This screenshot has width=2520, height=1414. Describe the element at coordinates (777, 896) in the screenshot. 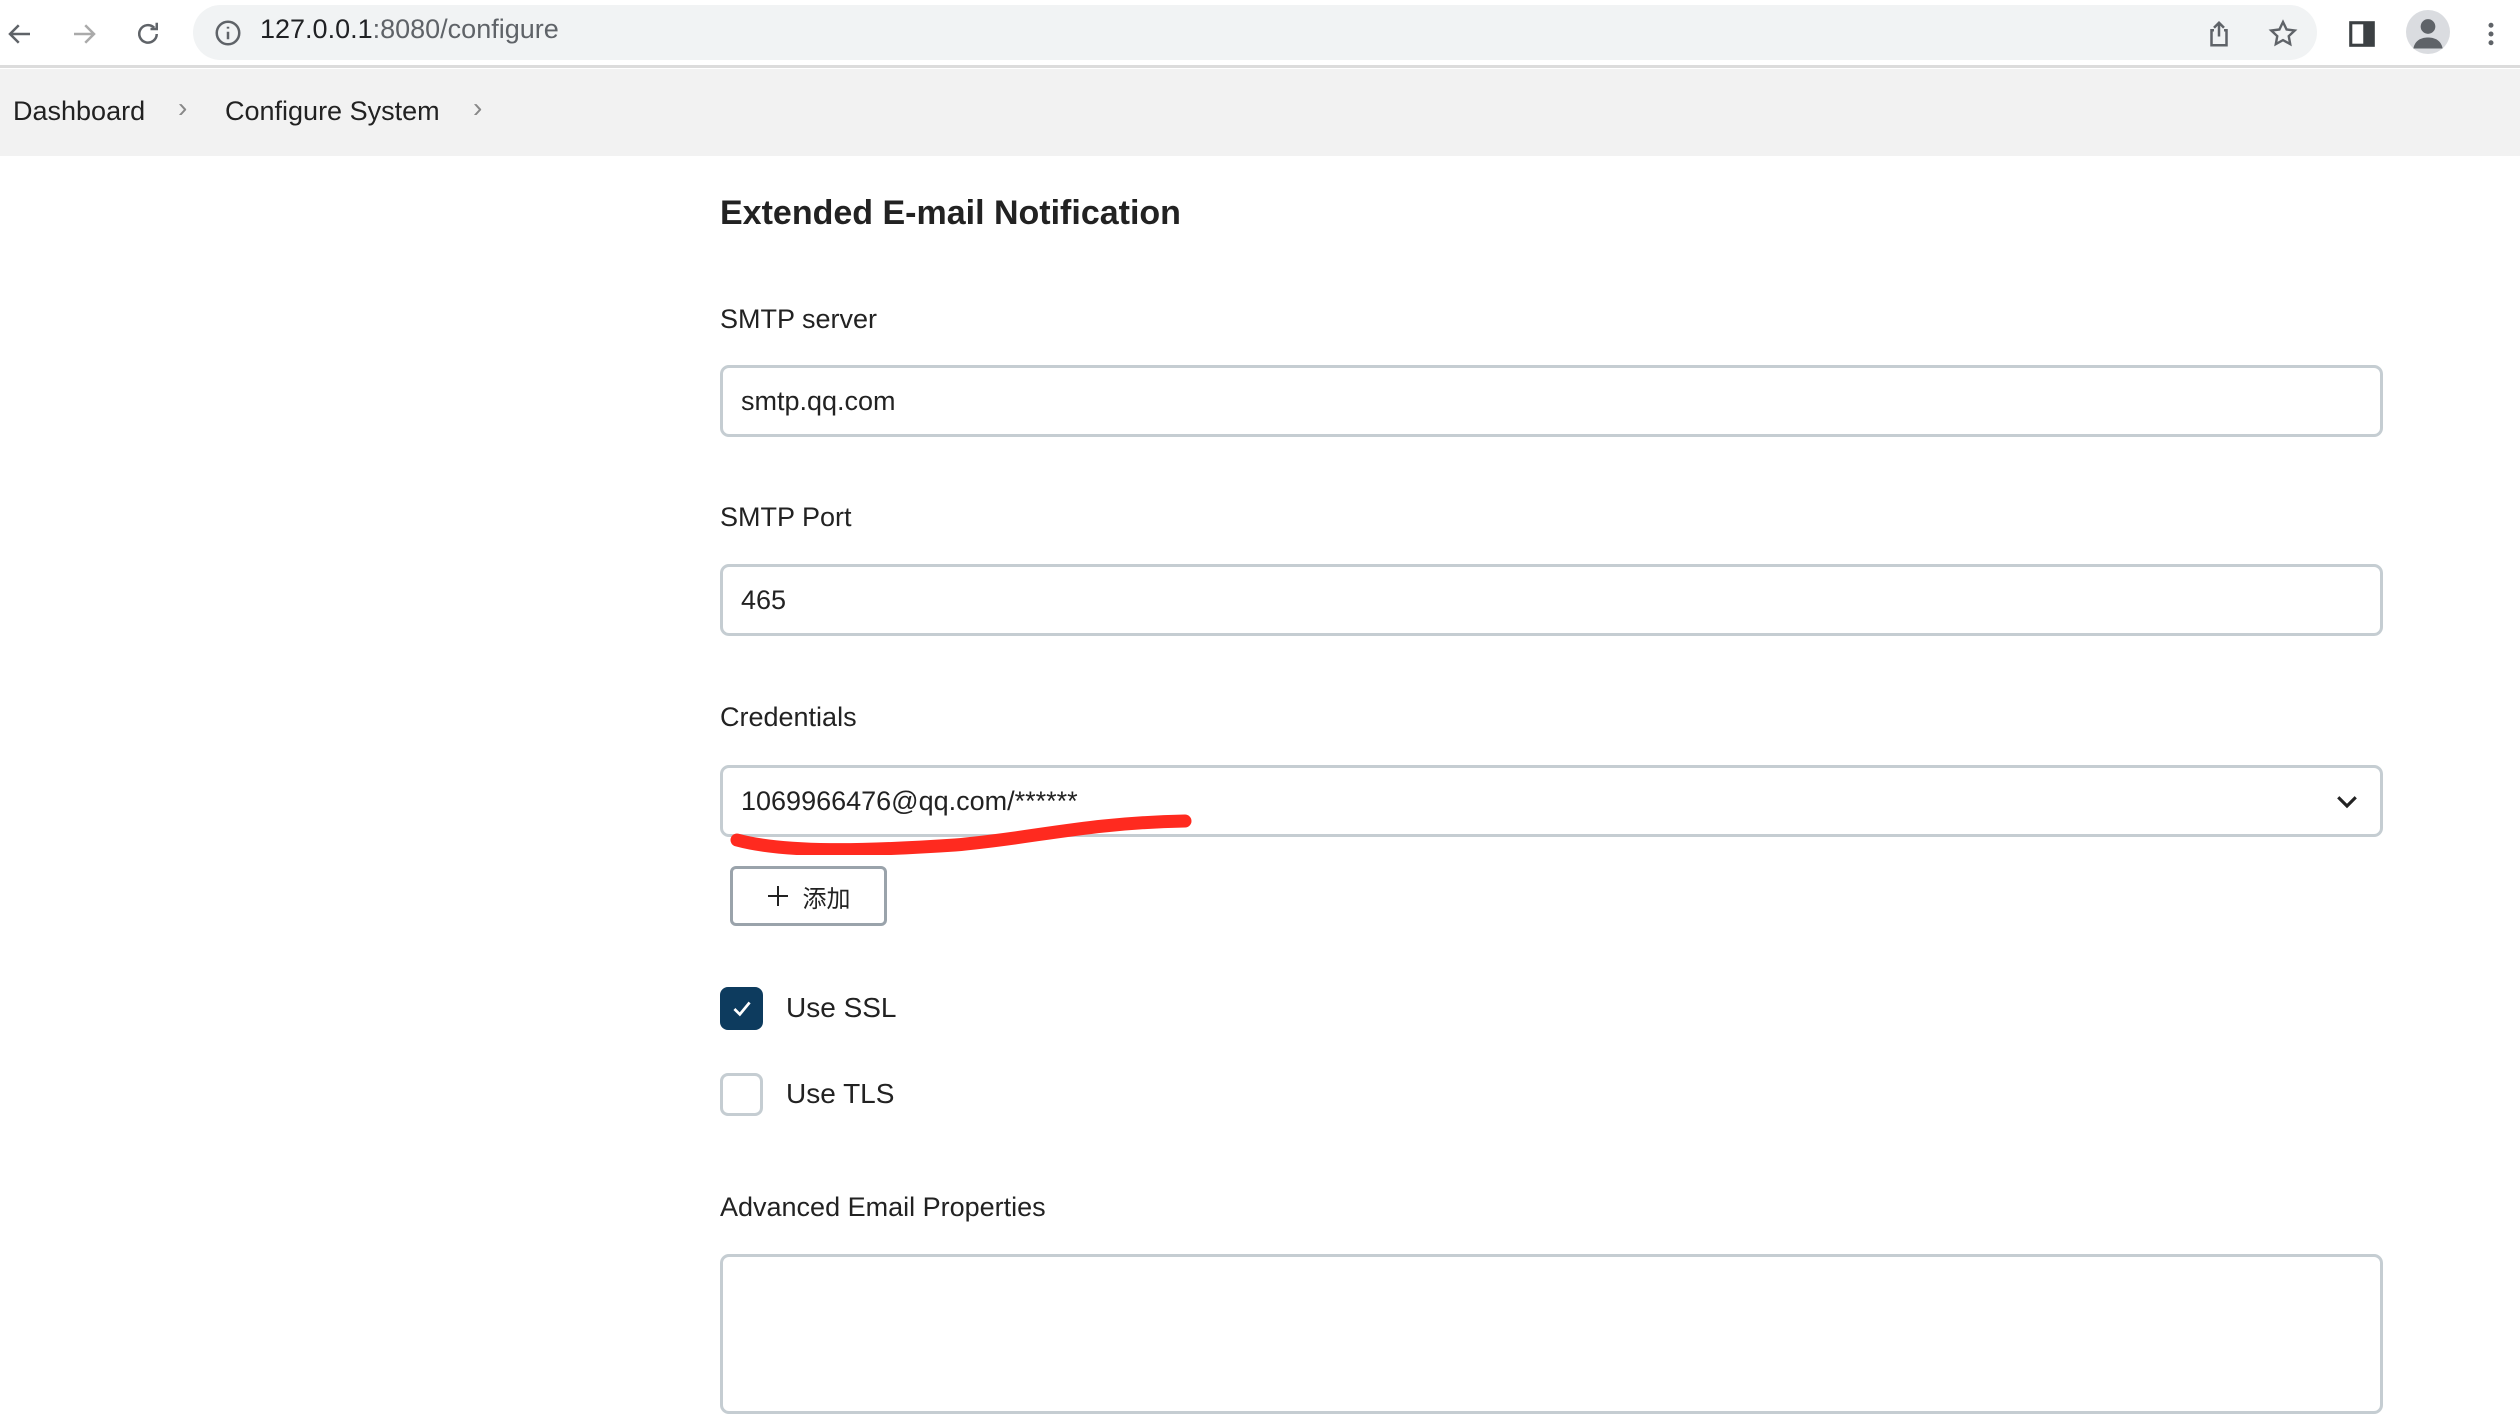

I see `plus-icon` at that location.